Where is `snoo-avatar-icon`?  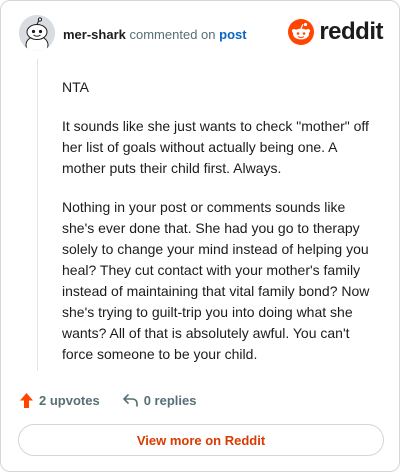
snoo-avatar-icon is located at coordinates (37, 33).